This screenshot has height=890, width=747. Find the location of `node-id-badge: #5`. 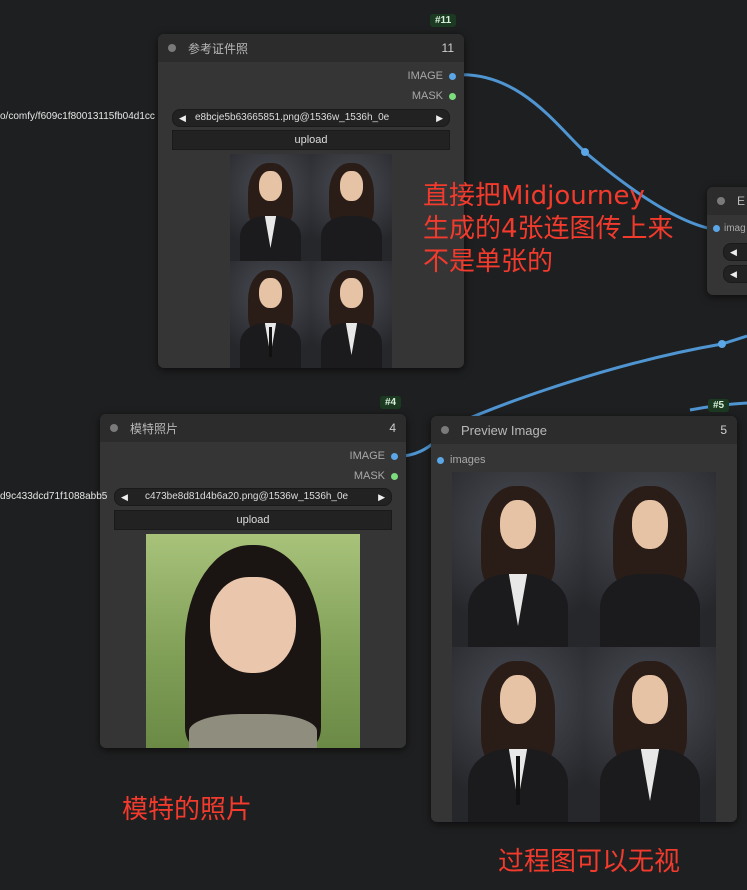

node-id-badge: #5 is located at coordinates (719, 405).